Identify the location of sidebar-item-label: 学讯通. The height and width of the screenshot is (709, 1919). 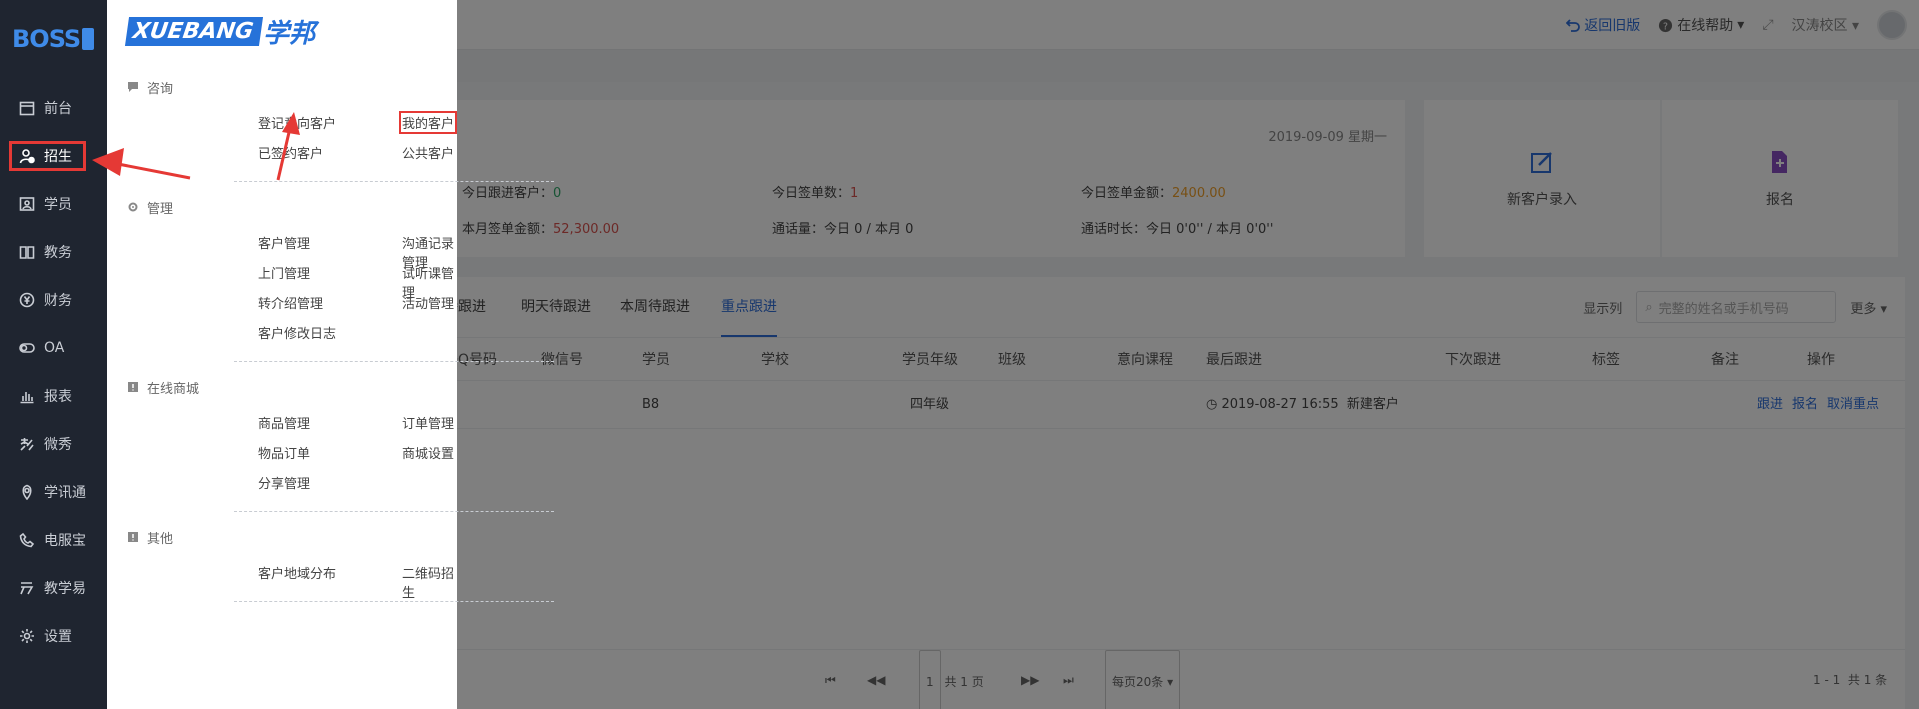
(65, 493).